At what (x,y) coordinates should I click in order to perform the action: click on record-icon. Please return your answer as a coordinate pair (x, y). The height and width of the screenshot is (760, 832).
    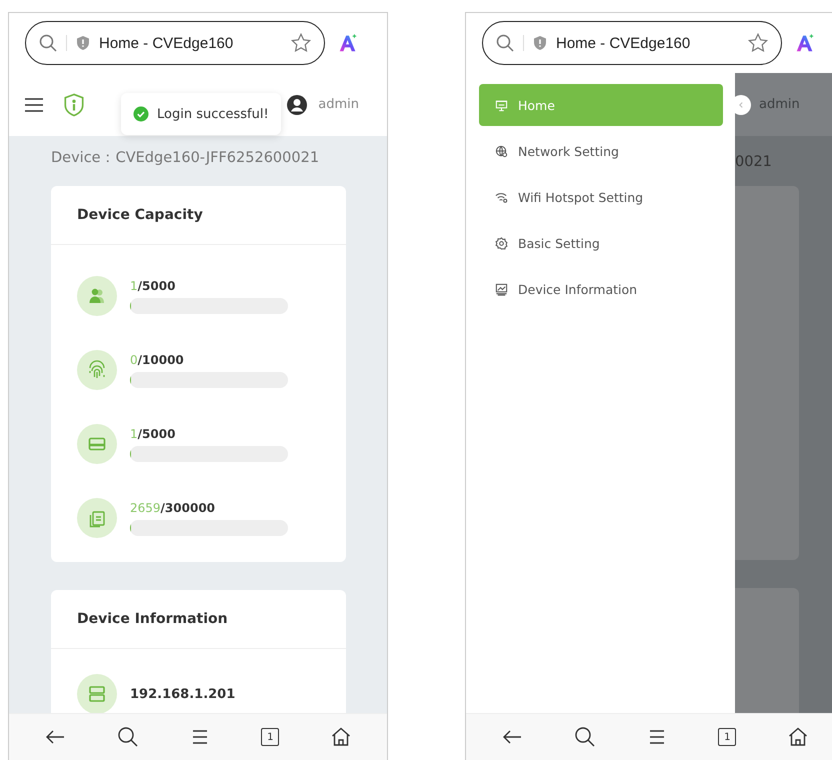
    Looking at the image, I should click on (97, 518).